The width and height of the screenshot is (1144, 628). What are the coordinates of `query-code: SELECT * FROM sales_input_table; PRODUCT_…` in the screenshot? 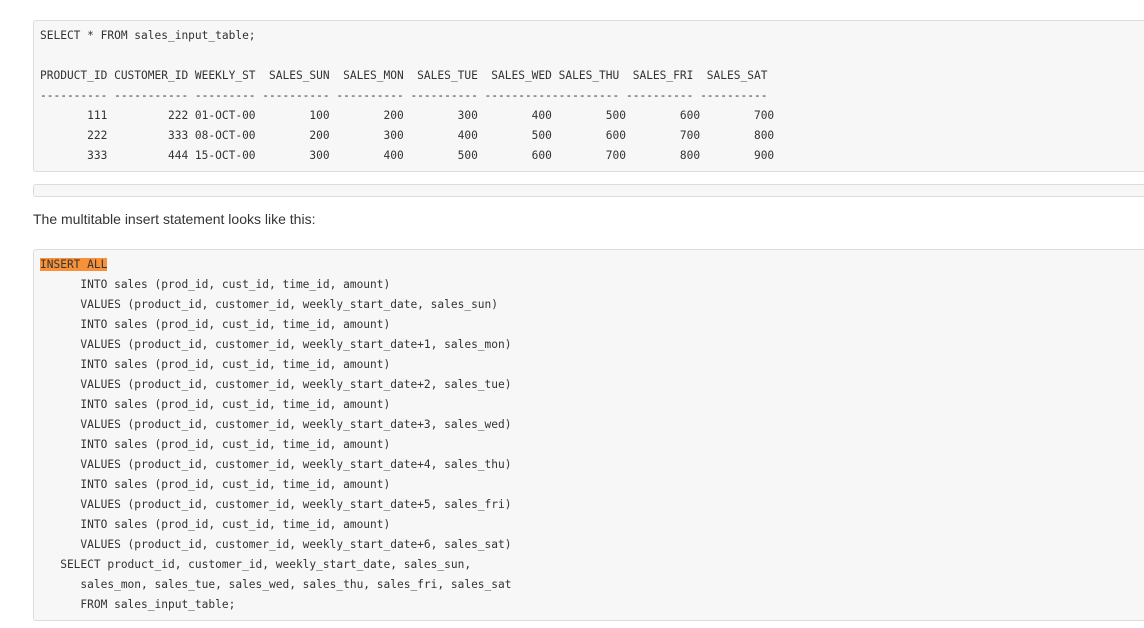 It's located at (407, 96).